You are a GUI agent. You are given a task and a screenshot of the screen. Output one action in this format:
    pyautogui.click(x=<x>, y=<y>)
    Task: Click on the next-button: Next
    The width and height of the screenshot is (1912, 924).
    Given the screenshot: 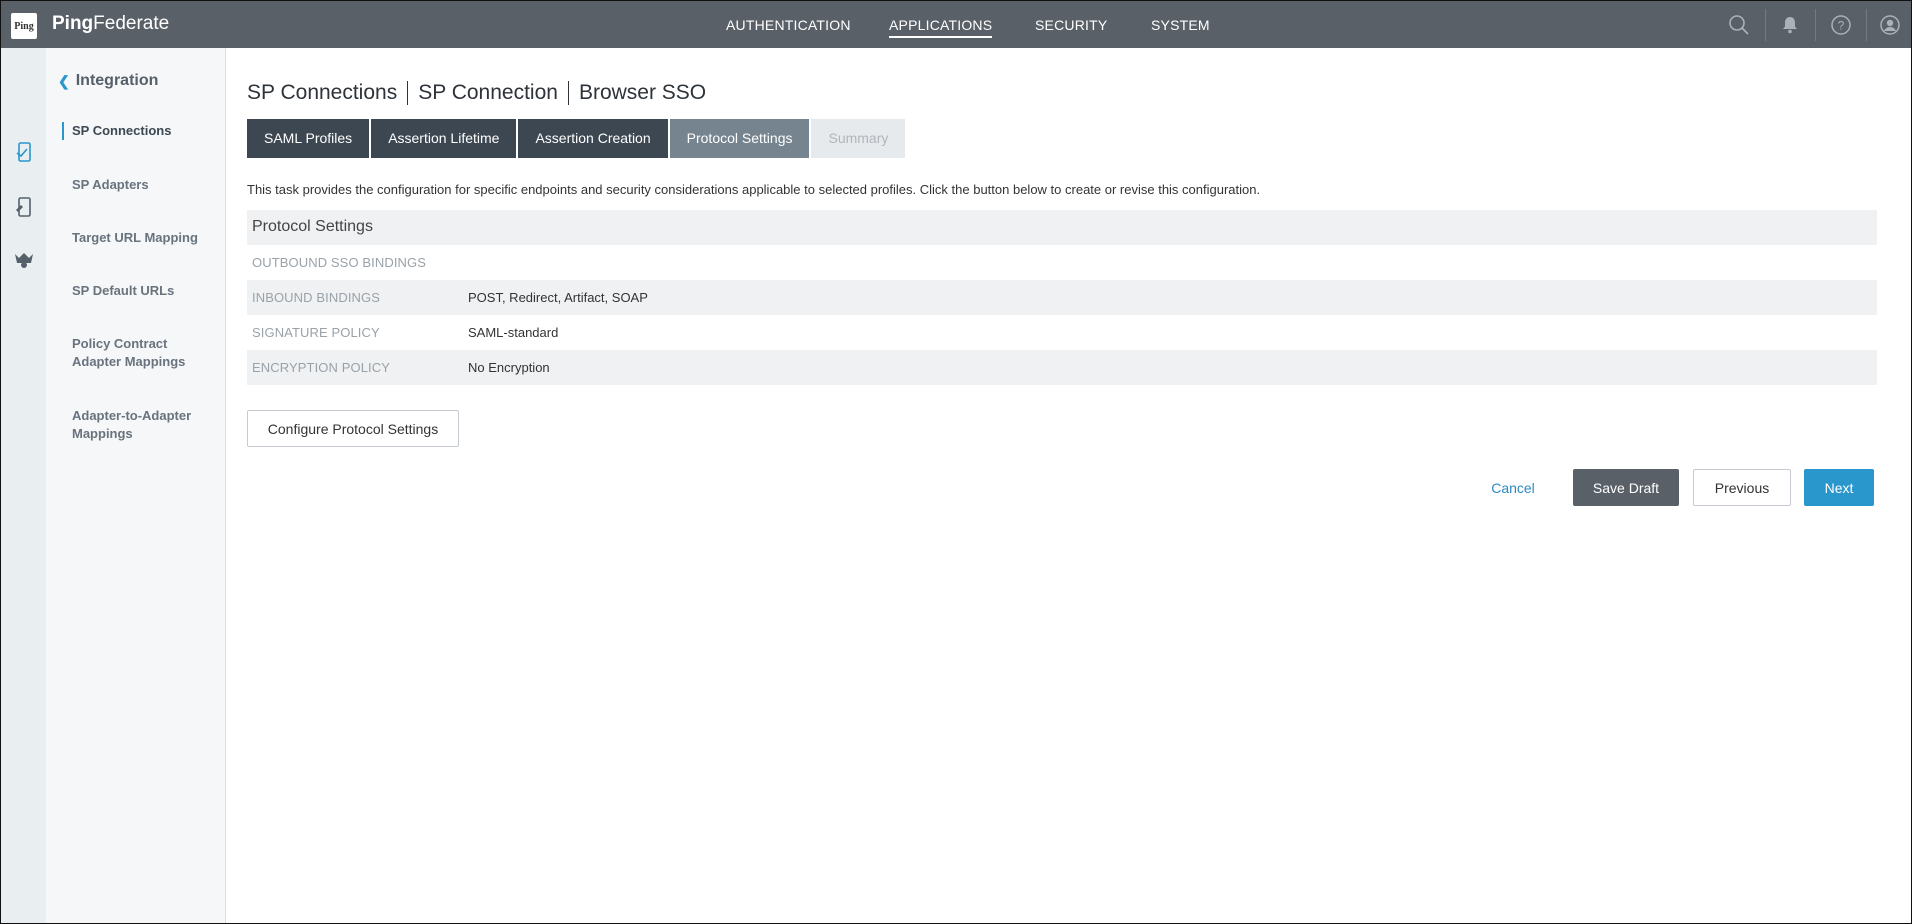 What is the action you would take?
    pyautogui.click(x=1839, y=487)
    